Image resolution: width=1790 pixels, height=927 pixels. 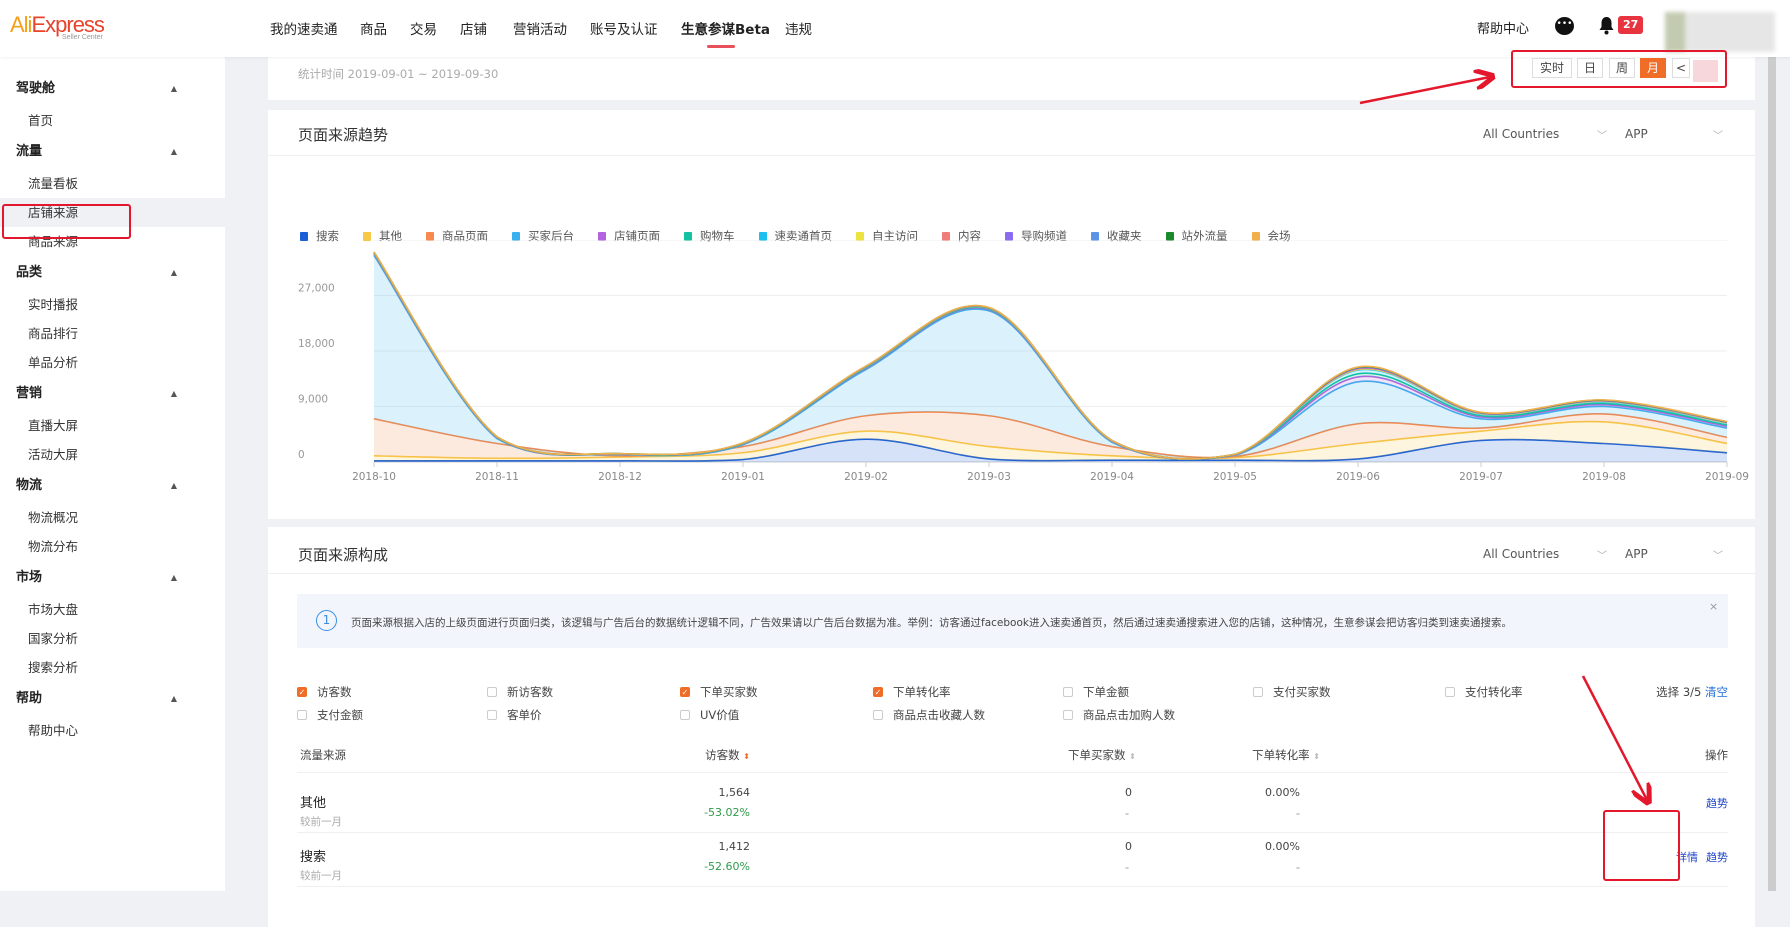 What do you see at coordinates (326, 620) in the screenshot?
I see `info-icon: 1` at bounding box center [326, 620].